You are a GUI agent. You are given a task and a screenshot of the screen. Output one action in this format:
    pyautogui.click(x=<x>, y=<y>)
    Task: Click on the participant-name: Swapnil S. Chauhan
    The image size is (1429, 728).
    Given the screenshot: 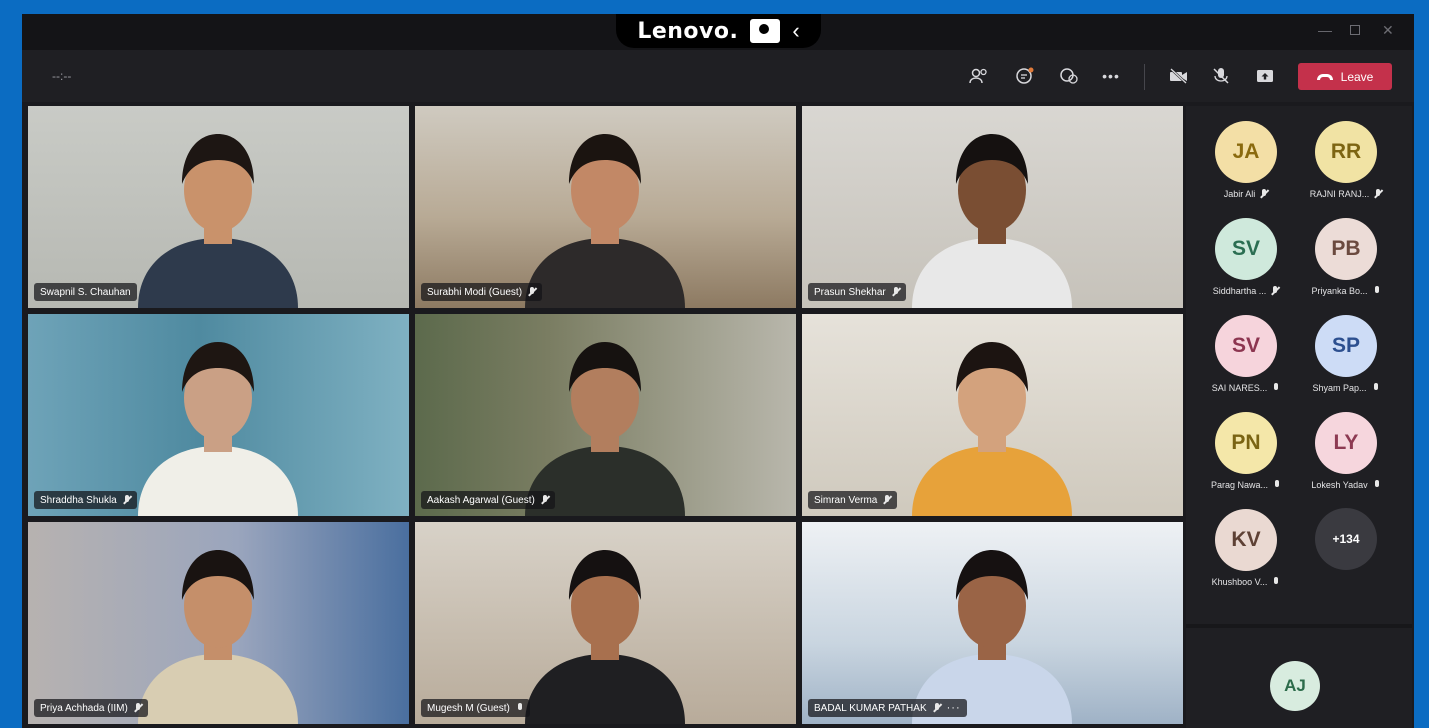 What is the action you would take?
    pyautogui.click(x=85, y=292)
    